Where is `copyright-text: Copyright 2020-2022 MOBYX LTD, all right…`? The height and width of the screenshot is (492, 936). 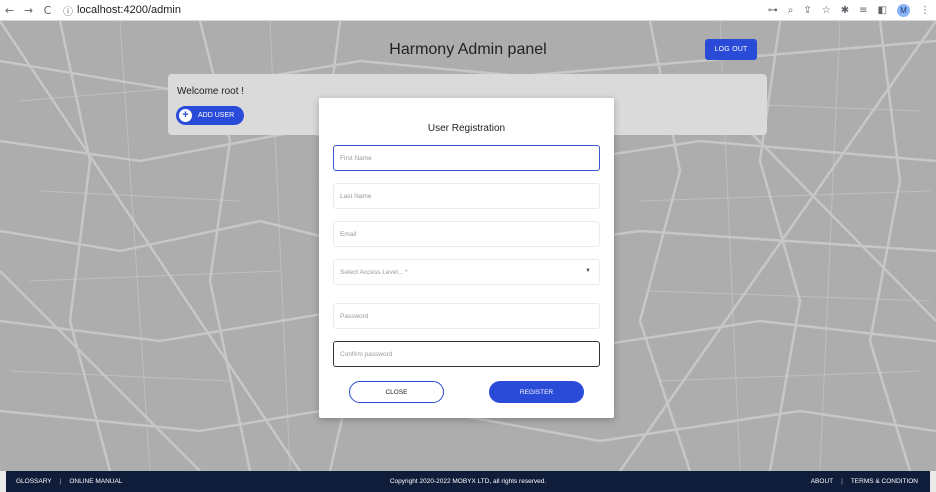
copyright-text: Copyright 2020-2022 MOBYX LTD, all right… is located at coordinates (468, 481).